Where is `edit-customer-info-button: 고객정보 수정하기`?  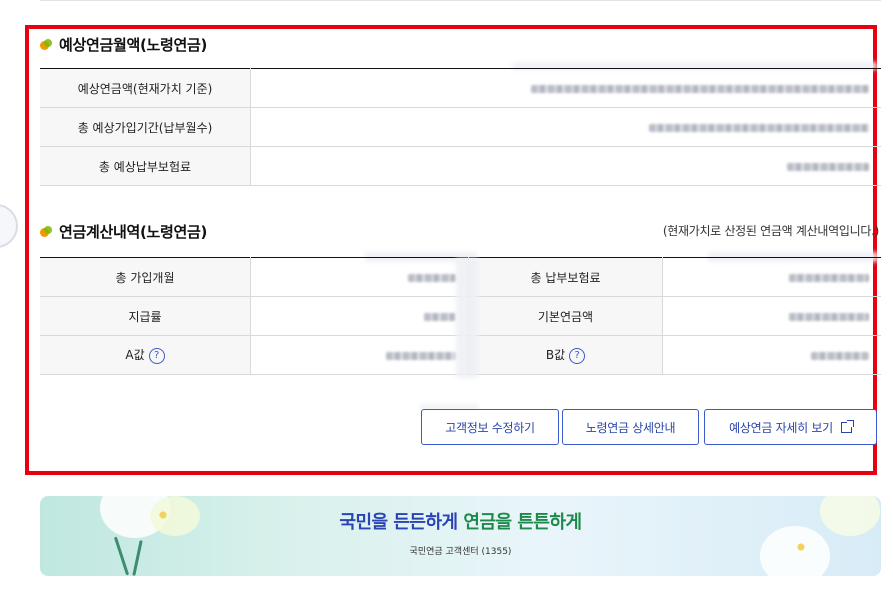 edit-customer-info-button: 고객정보 수정하기 is located at coordinates (490, 427).